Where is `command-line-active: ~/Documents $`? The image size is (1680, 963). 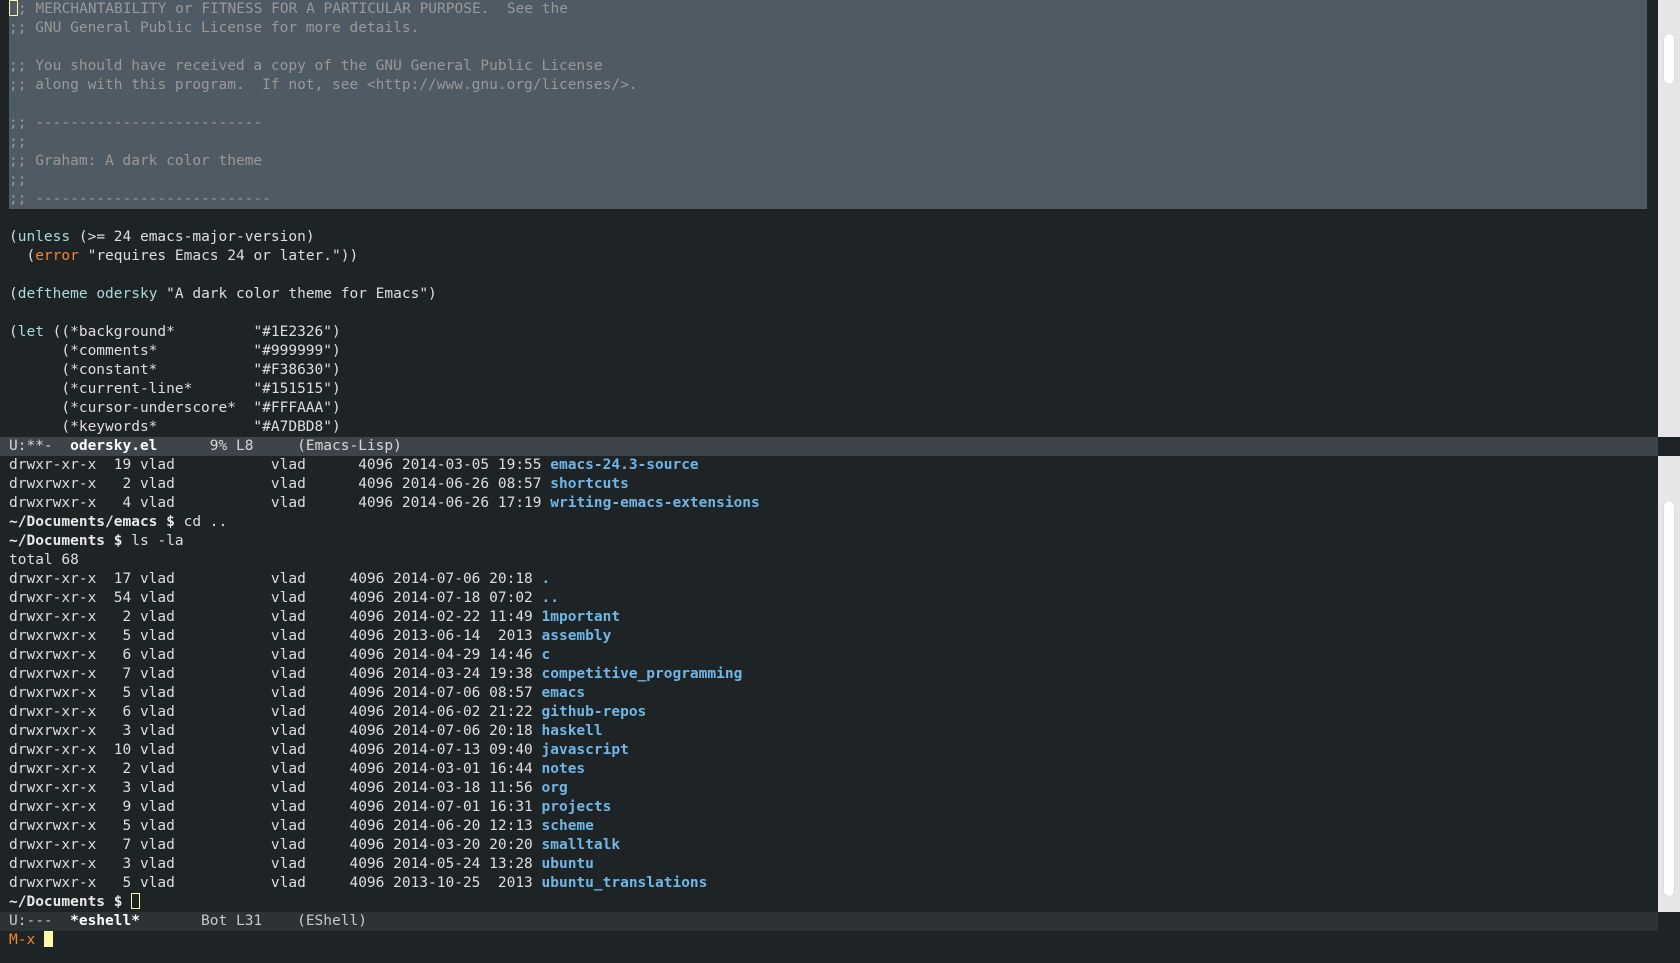 command-line-active: ~/Documents $ is located at coordinates (840, 902).